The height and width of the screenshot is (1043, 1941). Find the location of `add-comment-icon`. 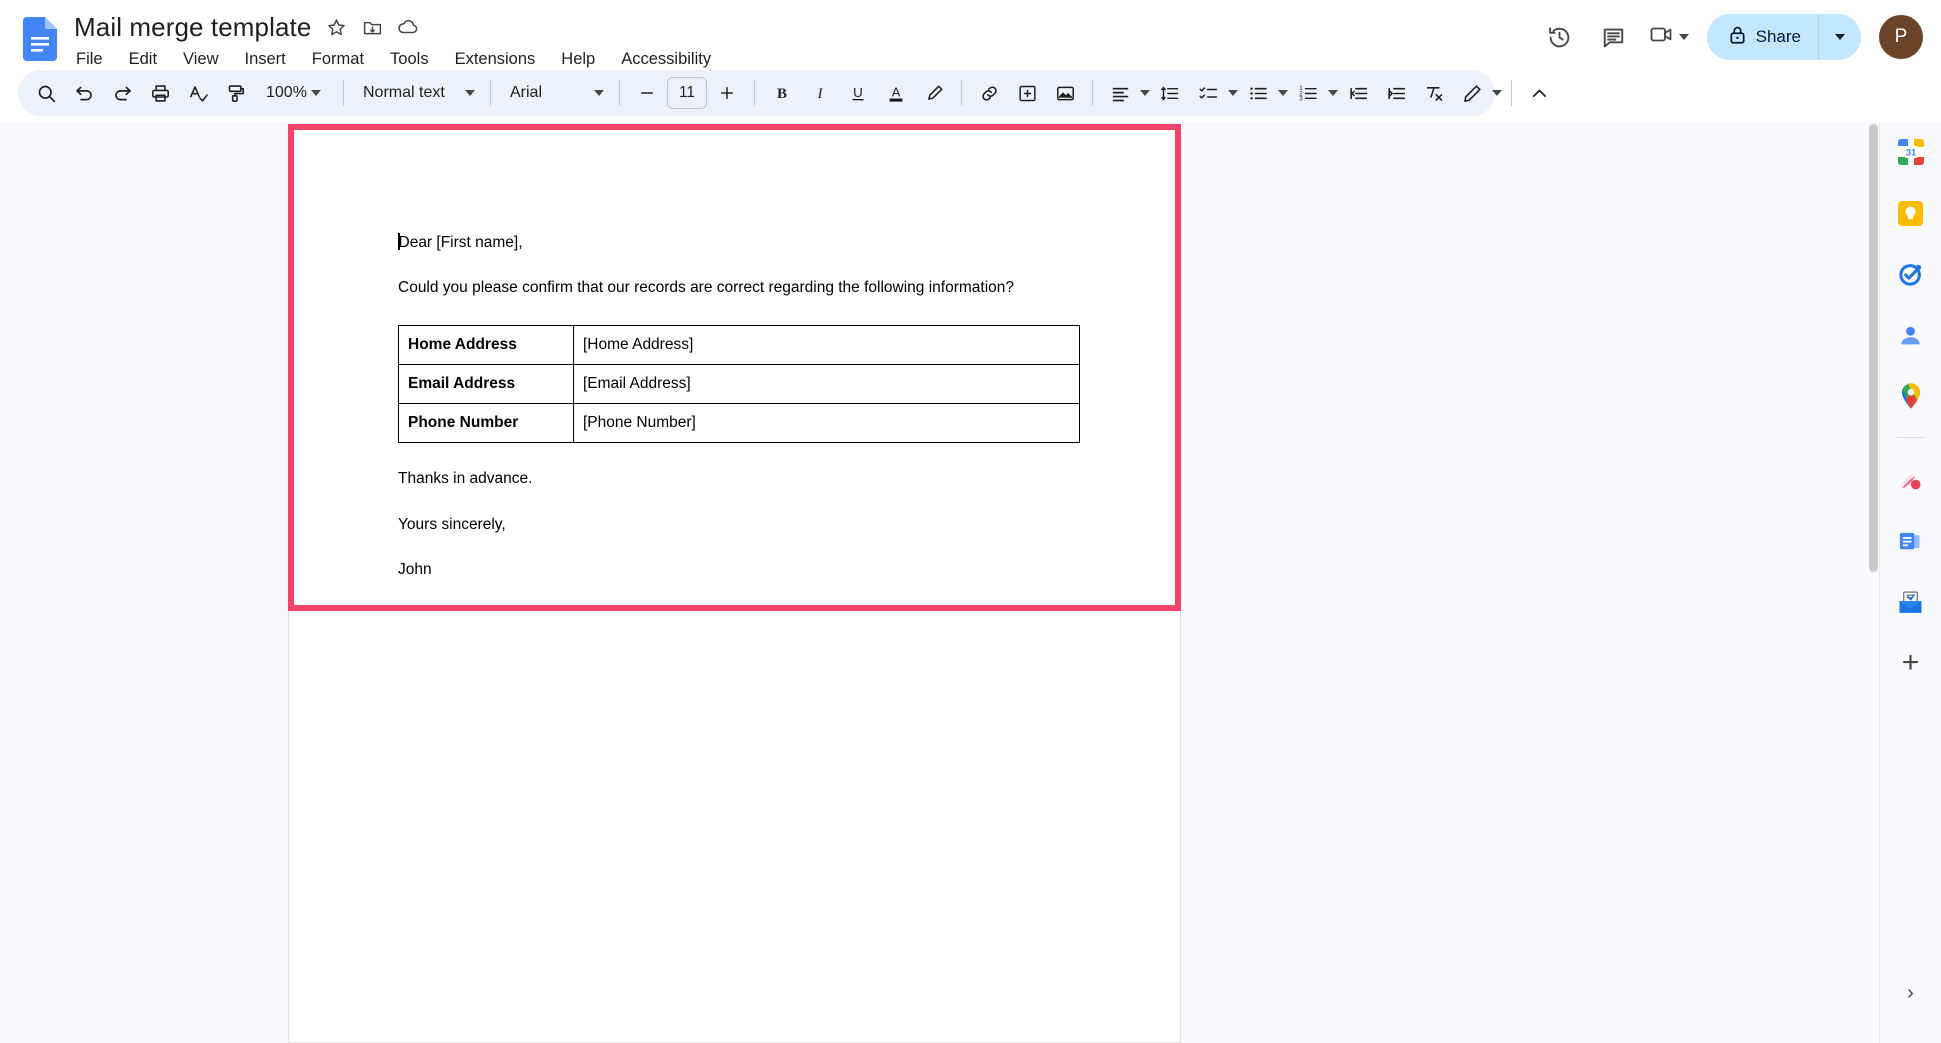

add-comment-icon is located at coordinates (1027, 93).